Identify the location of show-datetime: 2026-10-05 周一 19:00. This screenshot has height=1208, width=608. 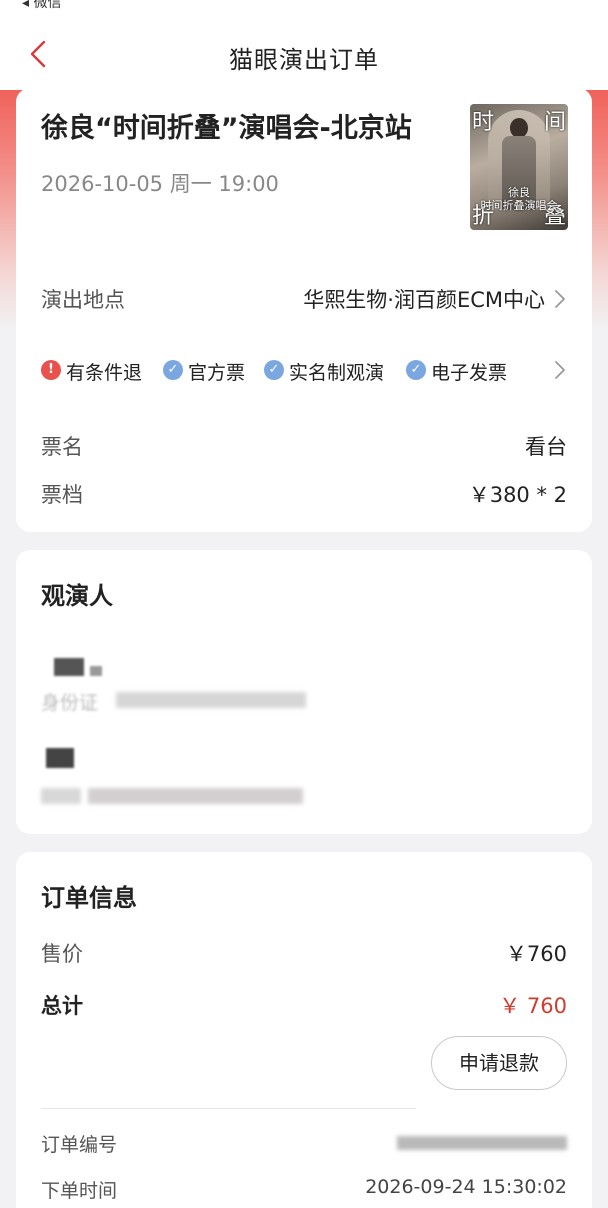
(160, 184).